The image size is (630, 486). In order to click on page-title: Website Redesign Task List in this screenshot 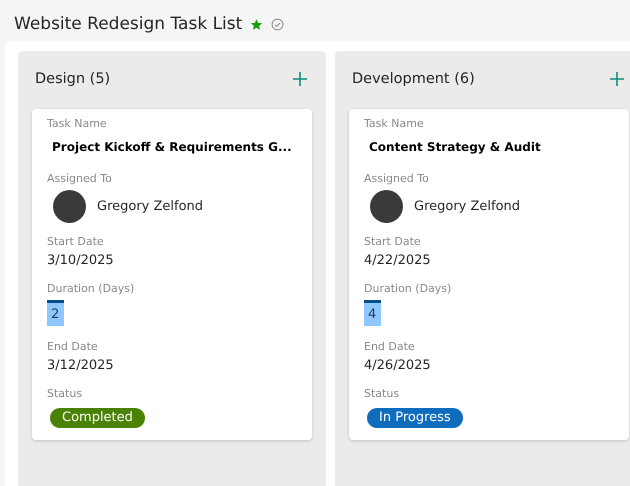, I will do `click(128, 24)`.